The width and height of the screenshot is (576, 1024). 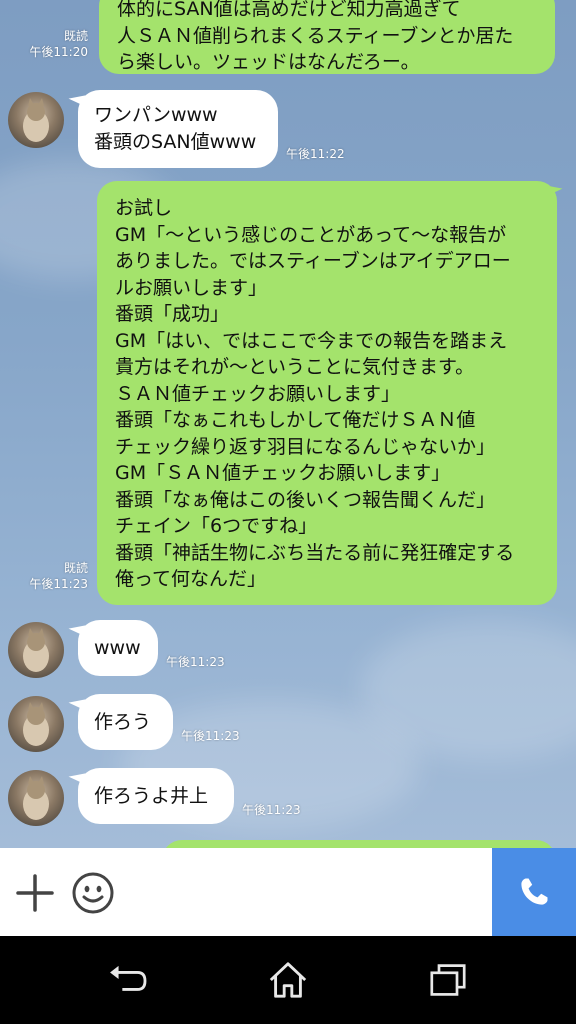 I want to click on message-bubble-incoming: 作ろう, so click(x=125, y=722).